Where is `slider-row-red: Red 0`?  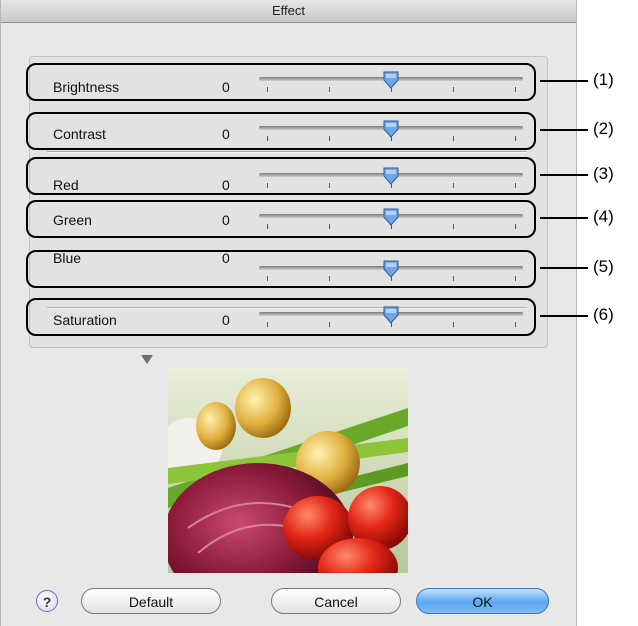
slider-row-red: Red 0 is located at coordinates (283, 177).